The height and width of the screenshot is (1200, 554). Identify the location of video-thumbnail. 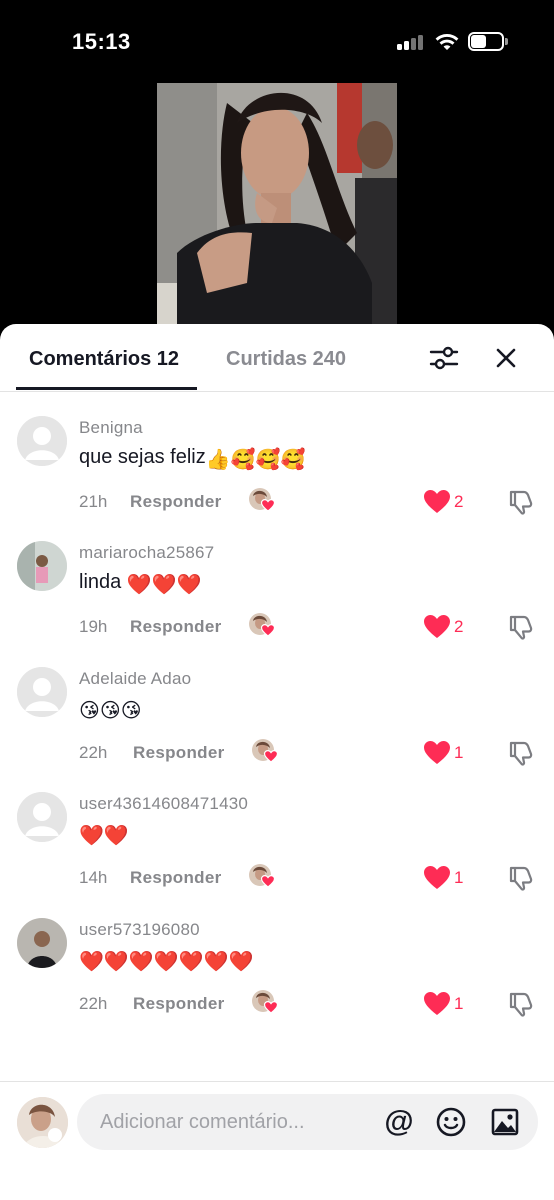
(277, 213).